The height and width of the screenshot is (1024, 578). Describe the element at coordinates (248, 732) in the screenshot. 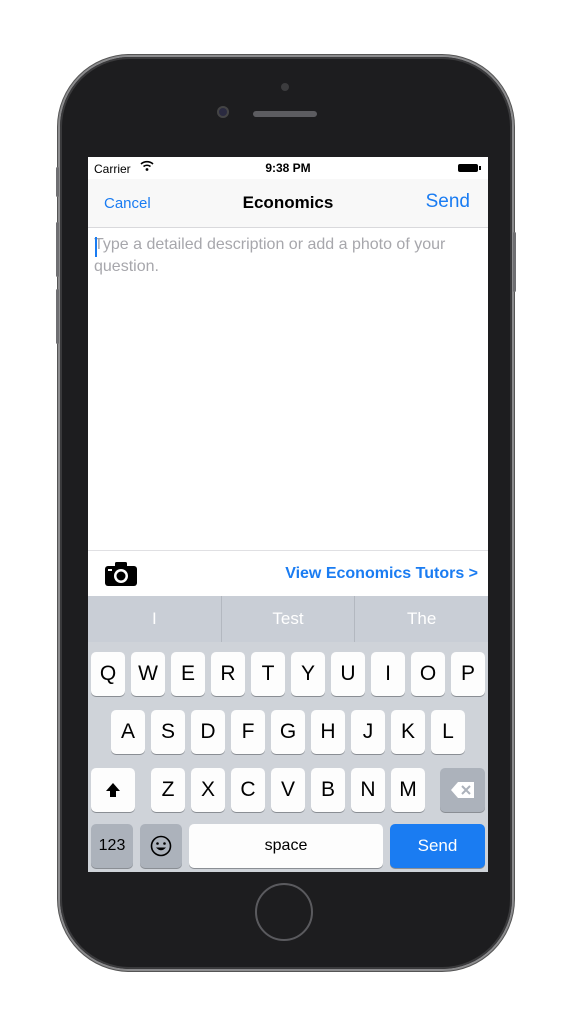

I see `key-f: F` at that location.